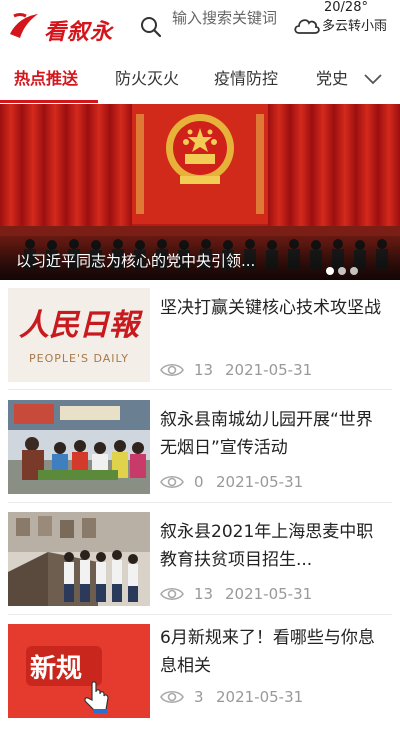 This screenshot has height=739, width=400. I want to click on search-input: 输入搜索关键词, so click(229, 18).